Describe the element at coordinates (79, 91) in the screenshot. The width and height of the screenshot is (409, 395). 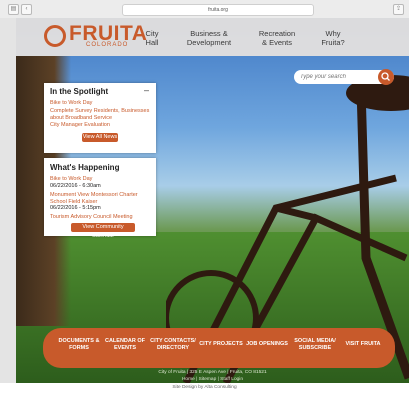
I see `spotlight-title: In the Spotlight` at that location.